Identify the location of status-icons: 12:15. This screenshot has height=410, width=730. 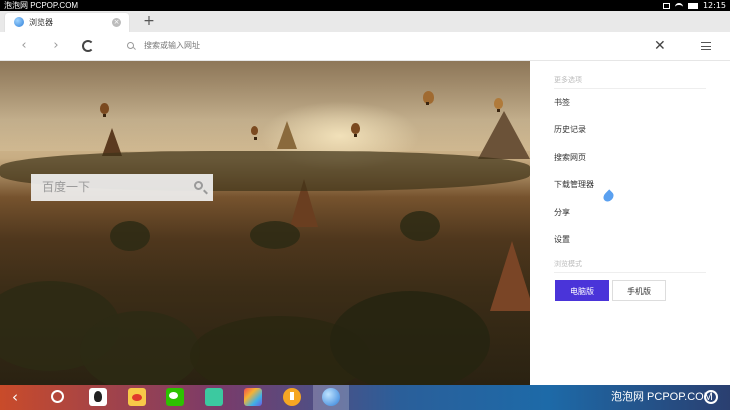
(694, 5).